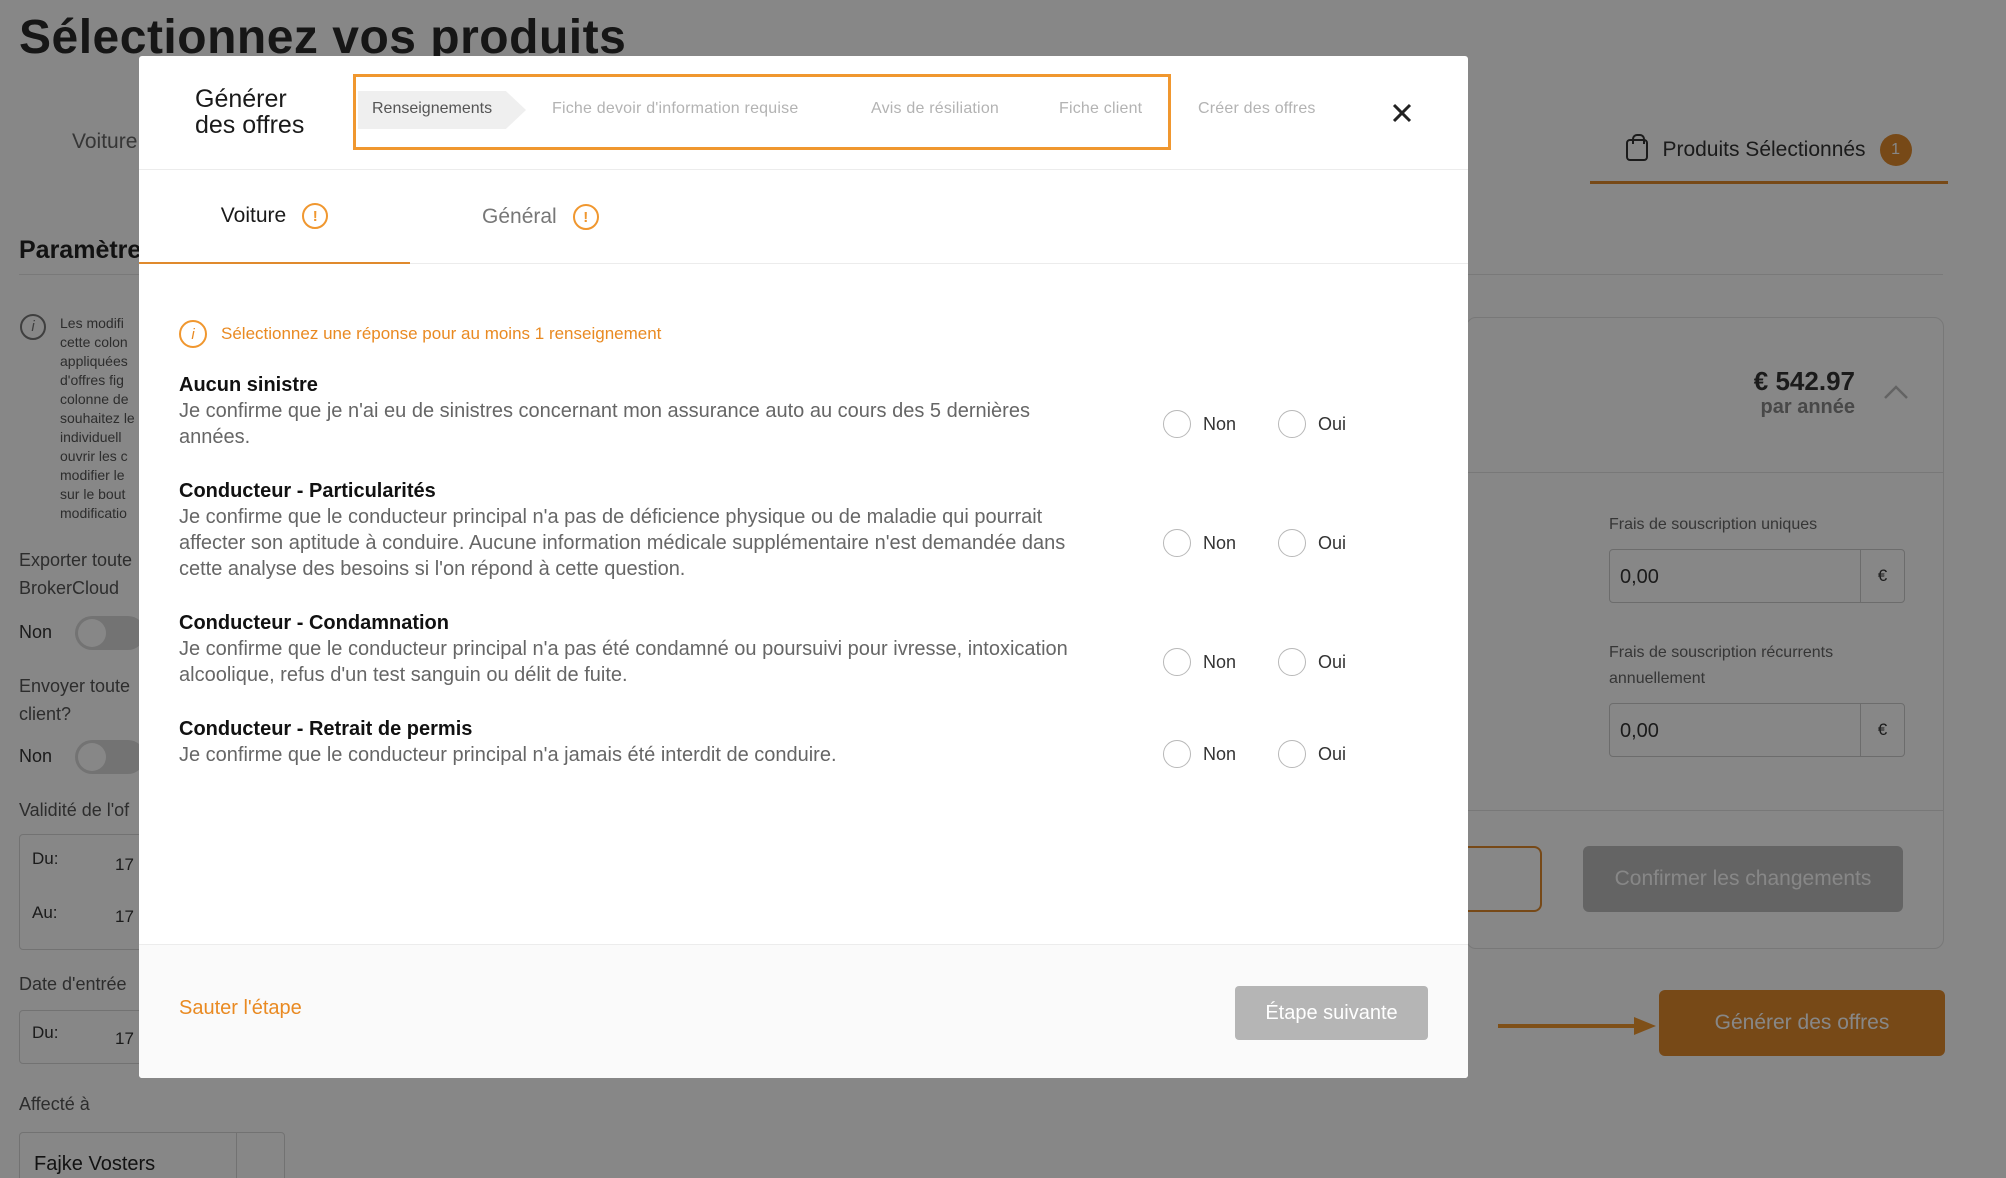 This screenshot has height=1178, width=2006. Describe the element at coordinates (1312, 662) in the screenshot. I see `radio-oui-q3: Oui` at that location.